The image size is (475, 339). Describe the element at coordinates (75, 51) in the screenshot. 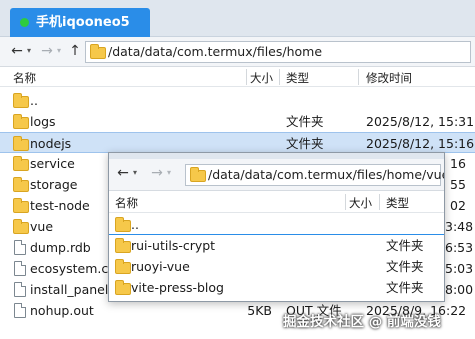

I see `up-arrow-icon: ↑` at that location.